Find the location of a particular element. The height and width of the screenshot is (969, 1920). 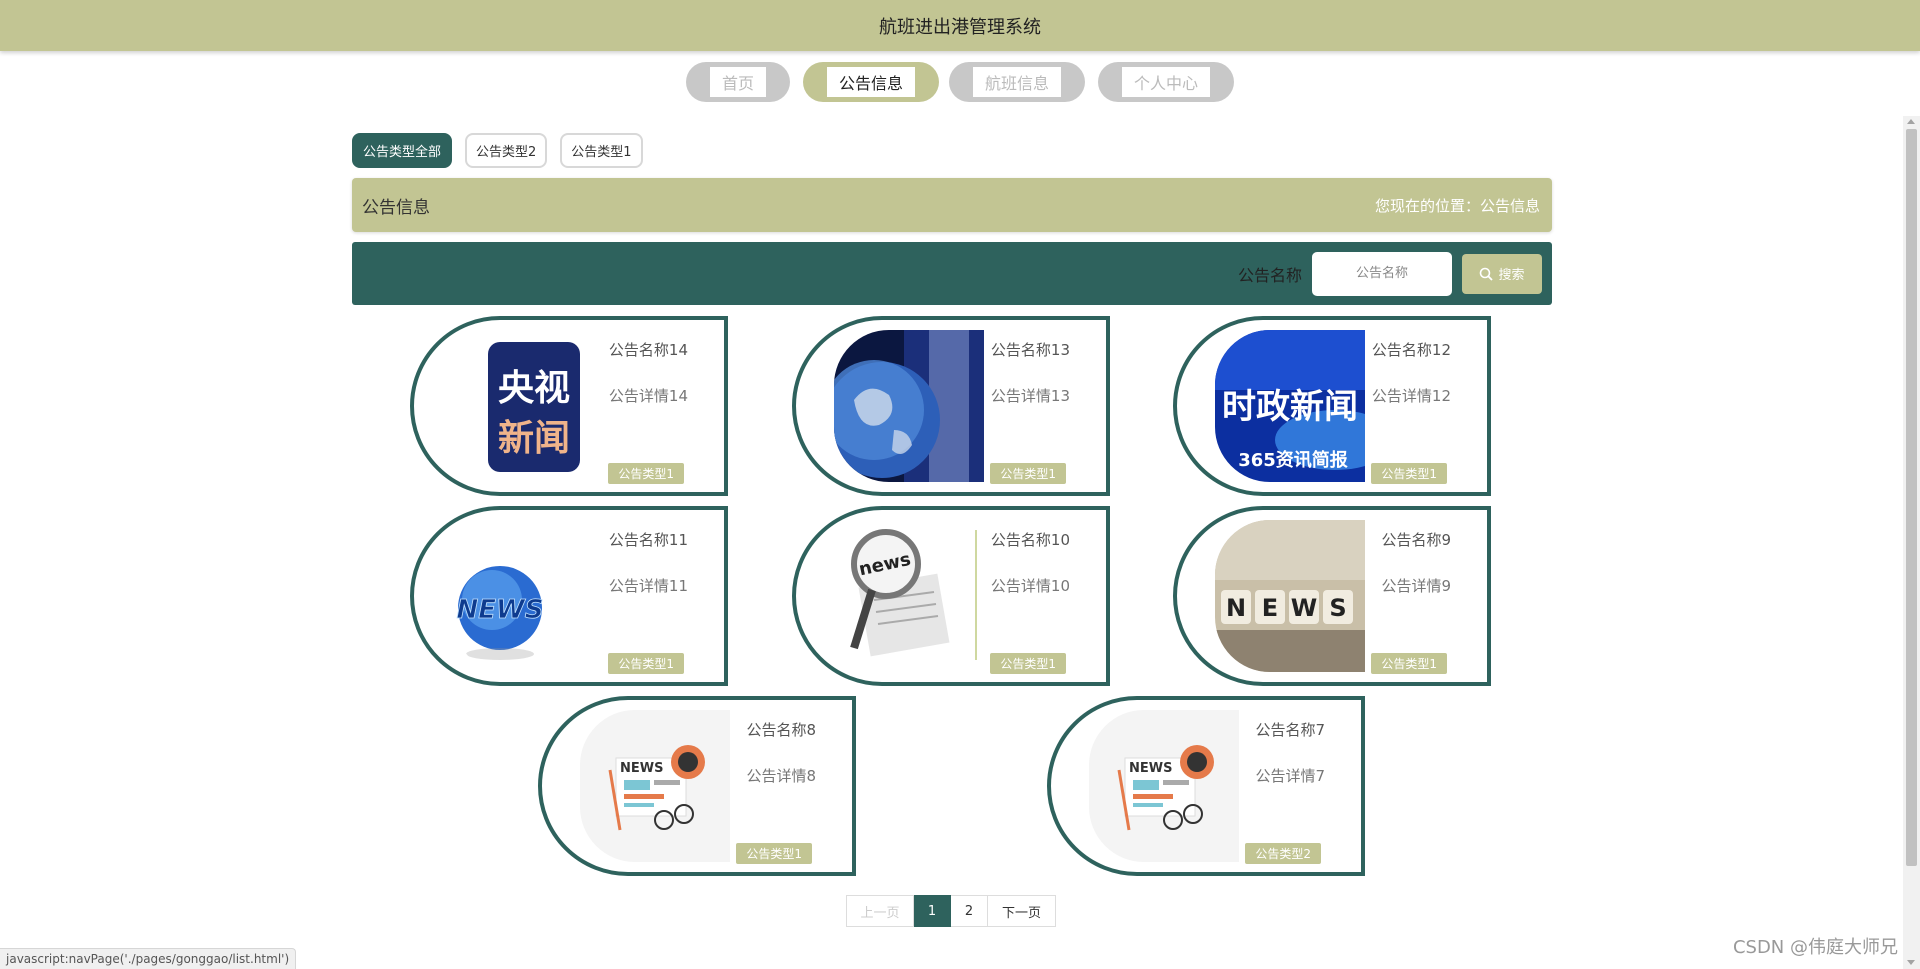

card-image-news-globe: NEWS is located at coordinates (527, 596).